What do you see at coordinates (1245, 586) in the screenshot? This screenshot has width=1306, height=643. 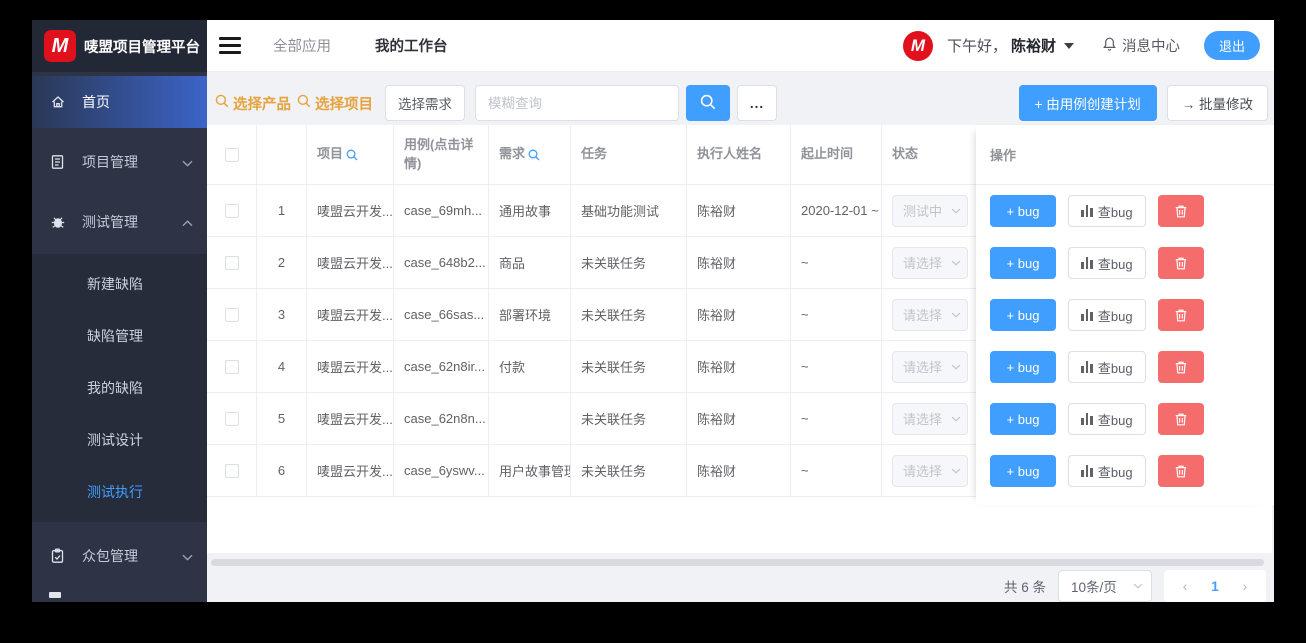 I see `next-page-button: ›` at bounding box center [1245, 586].